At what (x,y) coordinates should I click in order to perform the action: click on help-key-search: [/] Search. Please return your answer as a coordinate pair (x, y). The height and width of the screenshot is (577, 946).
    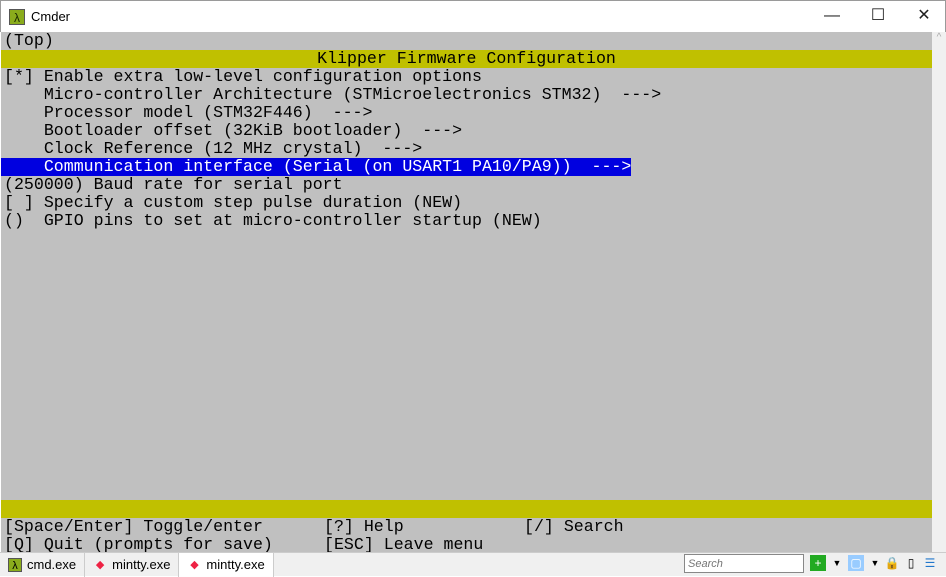
    Looking at the image, I should click on (574, 526).